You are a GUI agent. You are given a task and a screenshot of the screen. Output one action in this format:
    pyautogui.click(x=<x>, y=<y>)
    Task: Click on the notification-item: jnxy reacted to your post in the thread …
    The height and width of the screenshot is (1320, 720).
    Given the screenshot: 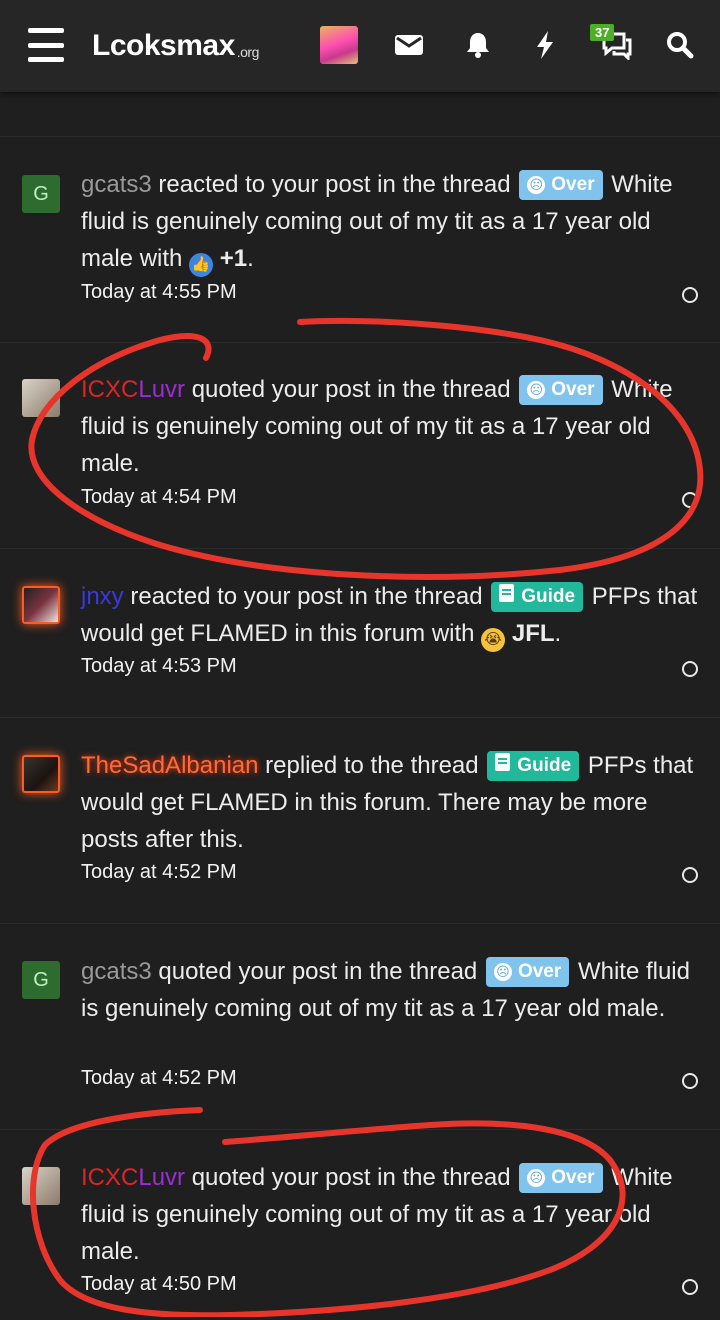 What is the action you would take?
    pyautogui.click(x=360, y=633)
    